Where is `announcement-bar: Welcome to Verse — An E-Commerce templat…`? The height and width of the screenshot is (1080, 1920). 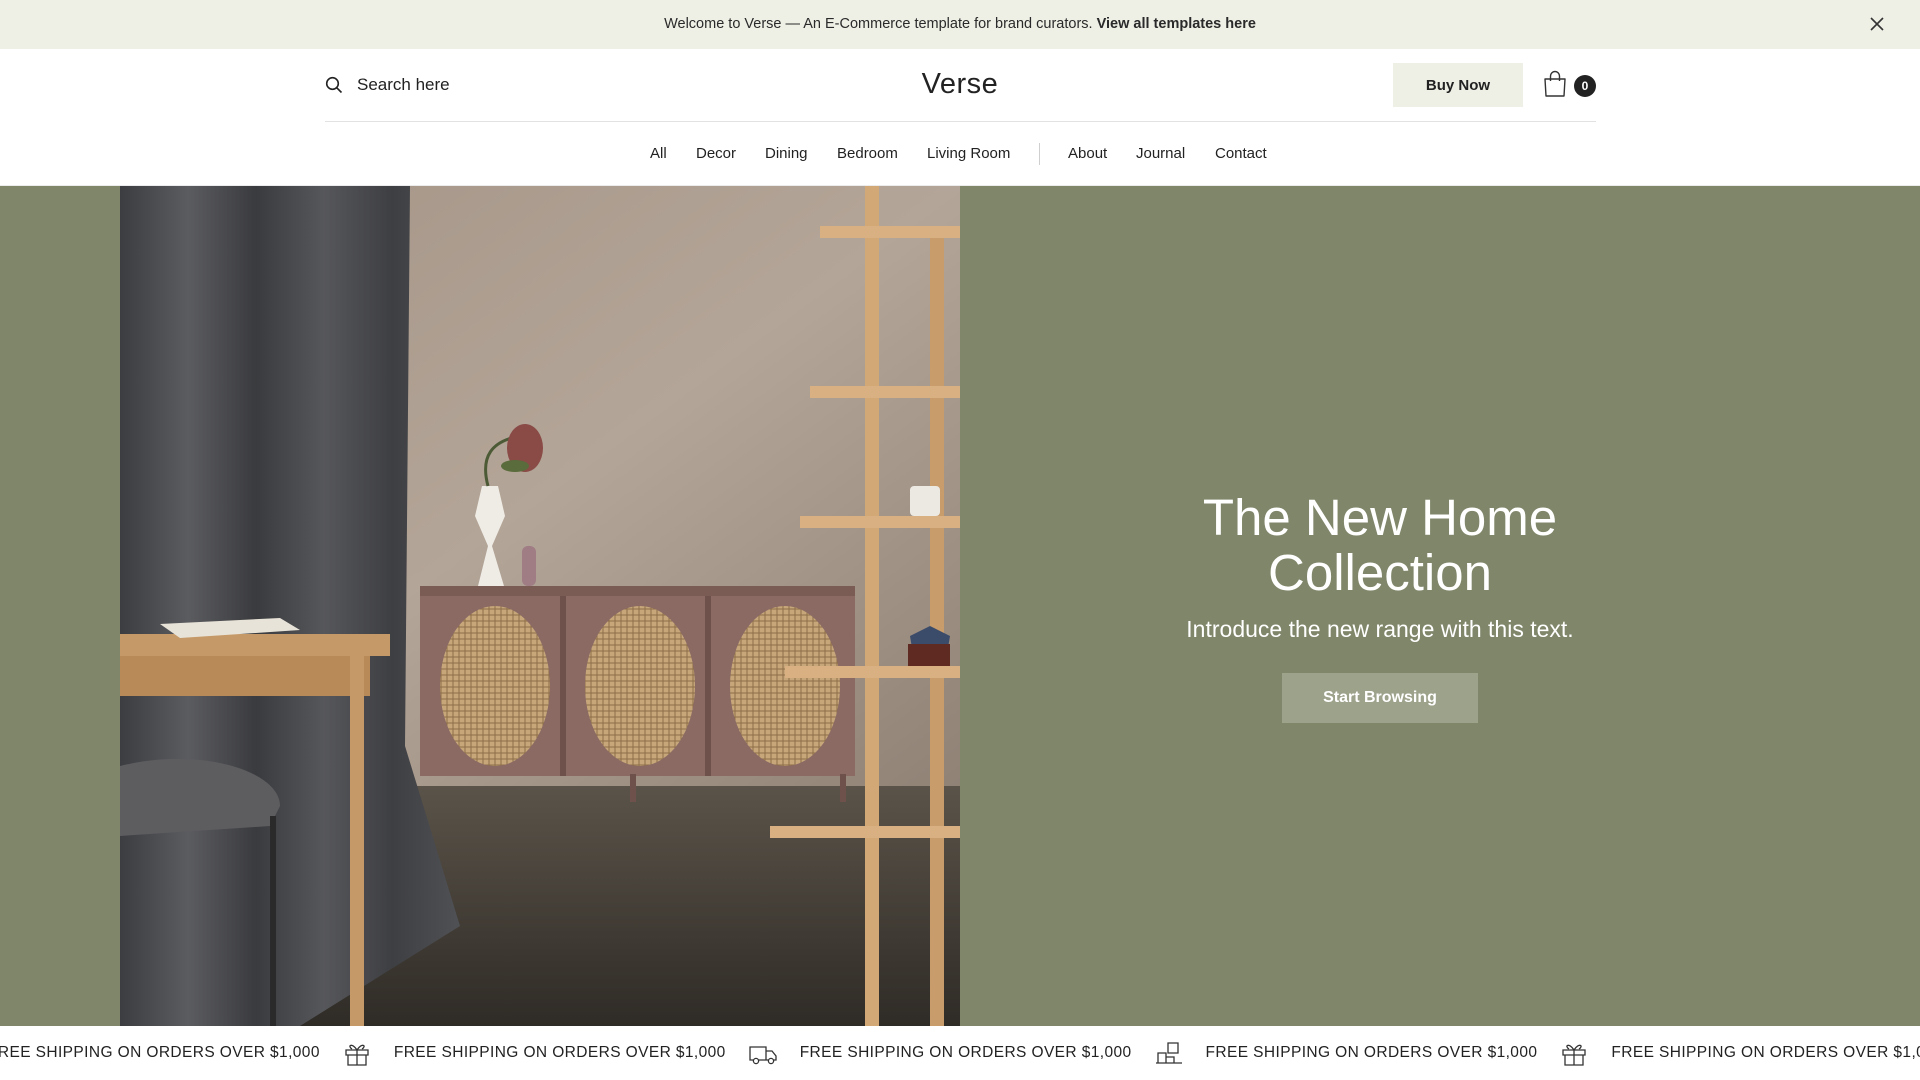 announcement-bar: Welcome to Verse — An E-Commerce templat… is located at coordinates (960, 24).